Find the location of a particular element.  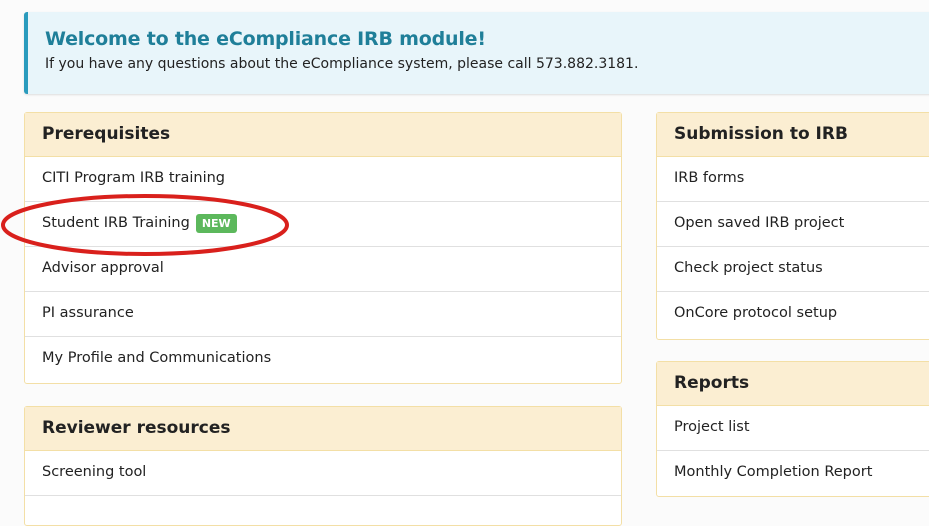

item-label: CITI Program IRB training is located at coordinates (134, 178).